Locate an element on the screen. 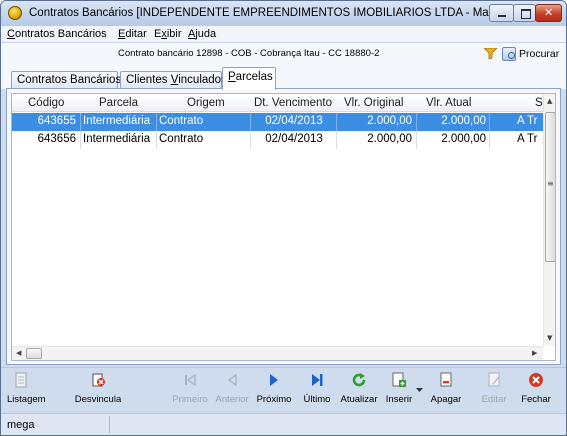 The height and width of the screenshot is (436, 567). horizontal-scroll-thumb is located at coordinates (34, 353).